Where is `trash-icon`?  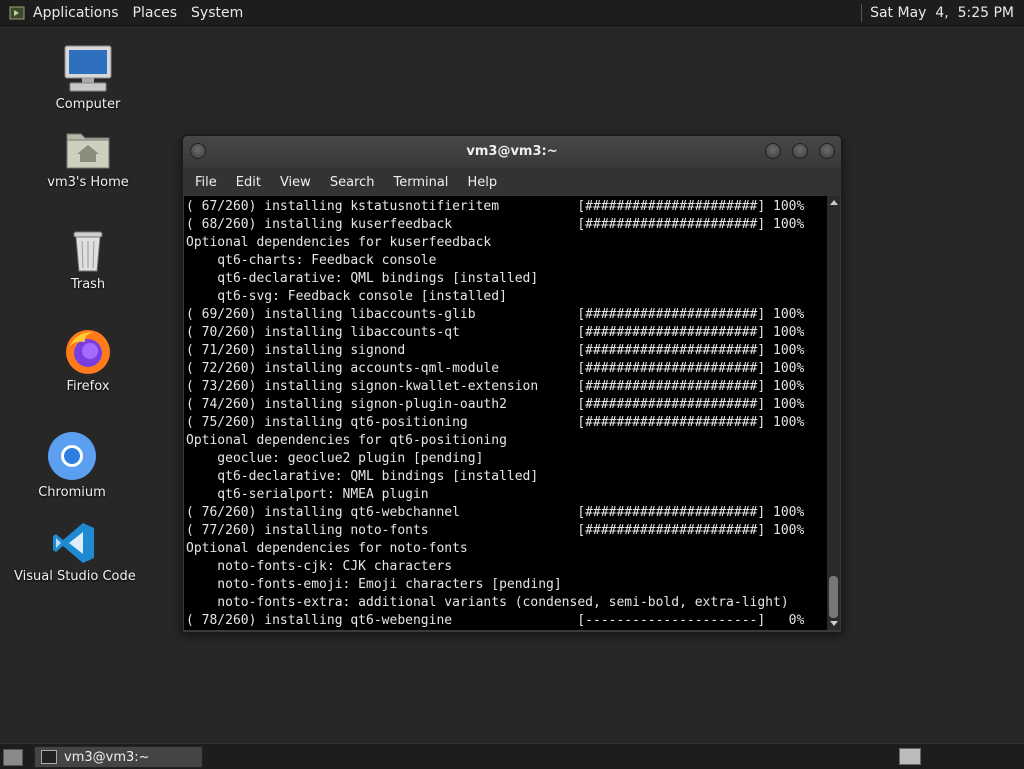
trash-icon is located at coordinates (88, 251).